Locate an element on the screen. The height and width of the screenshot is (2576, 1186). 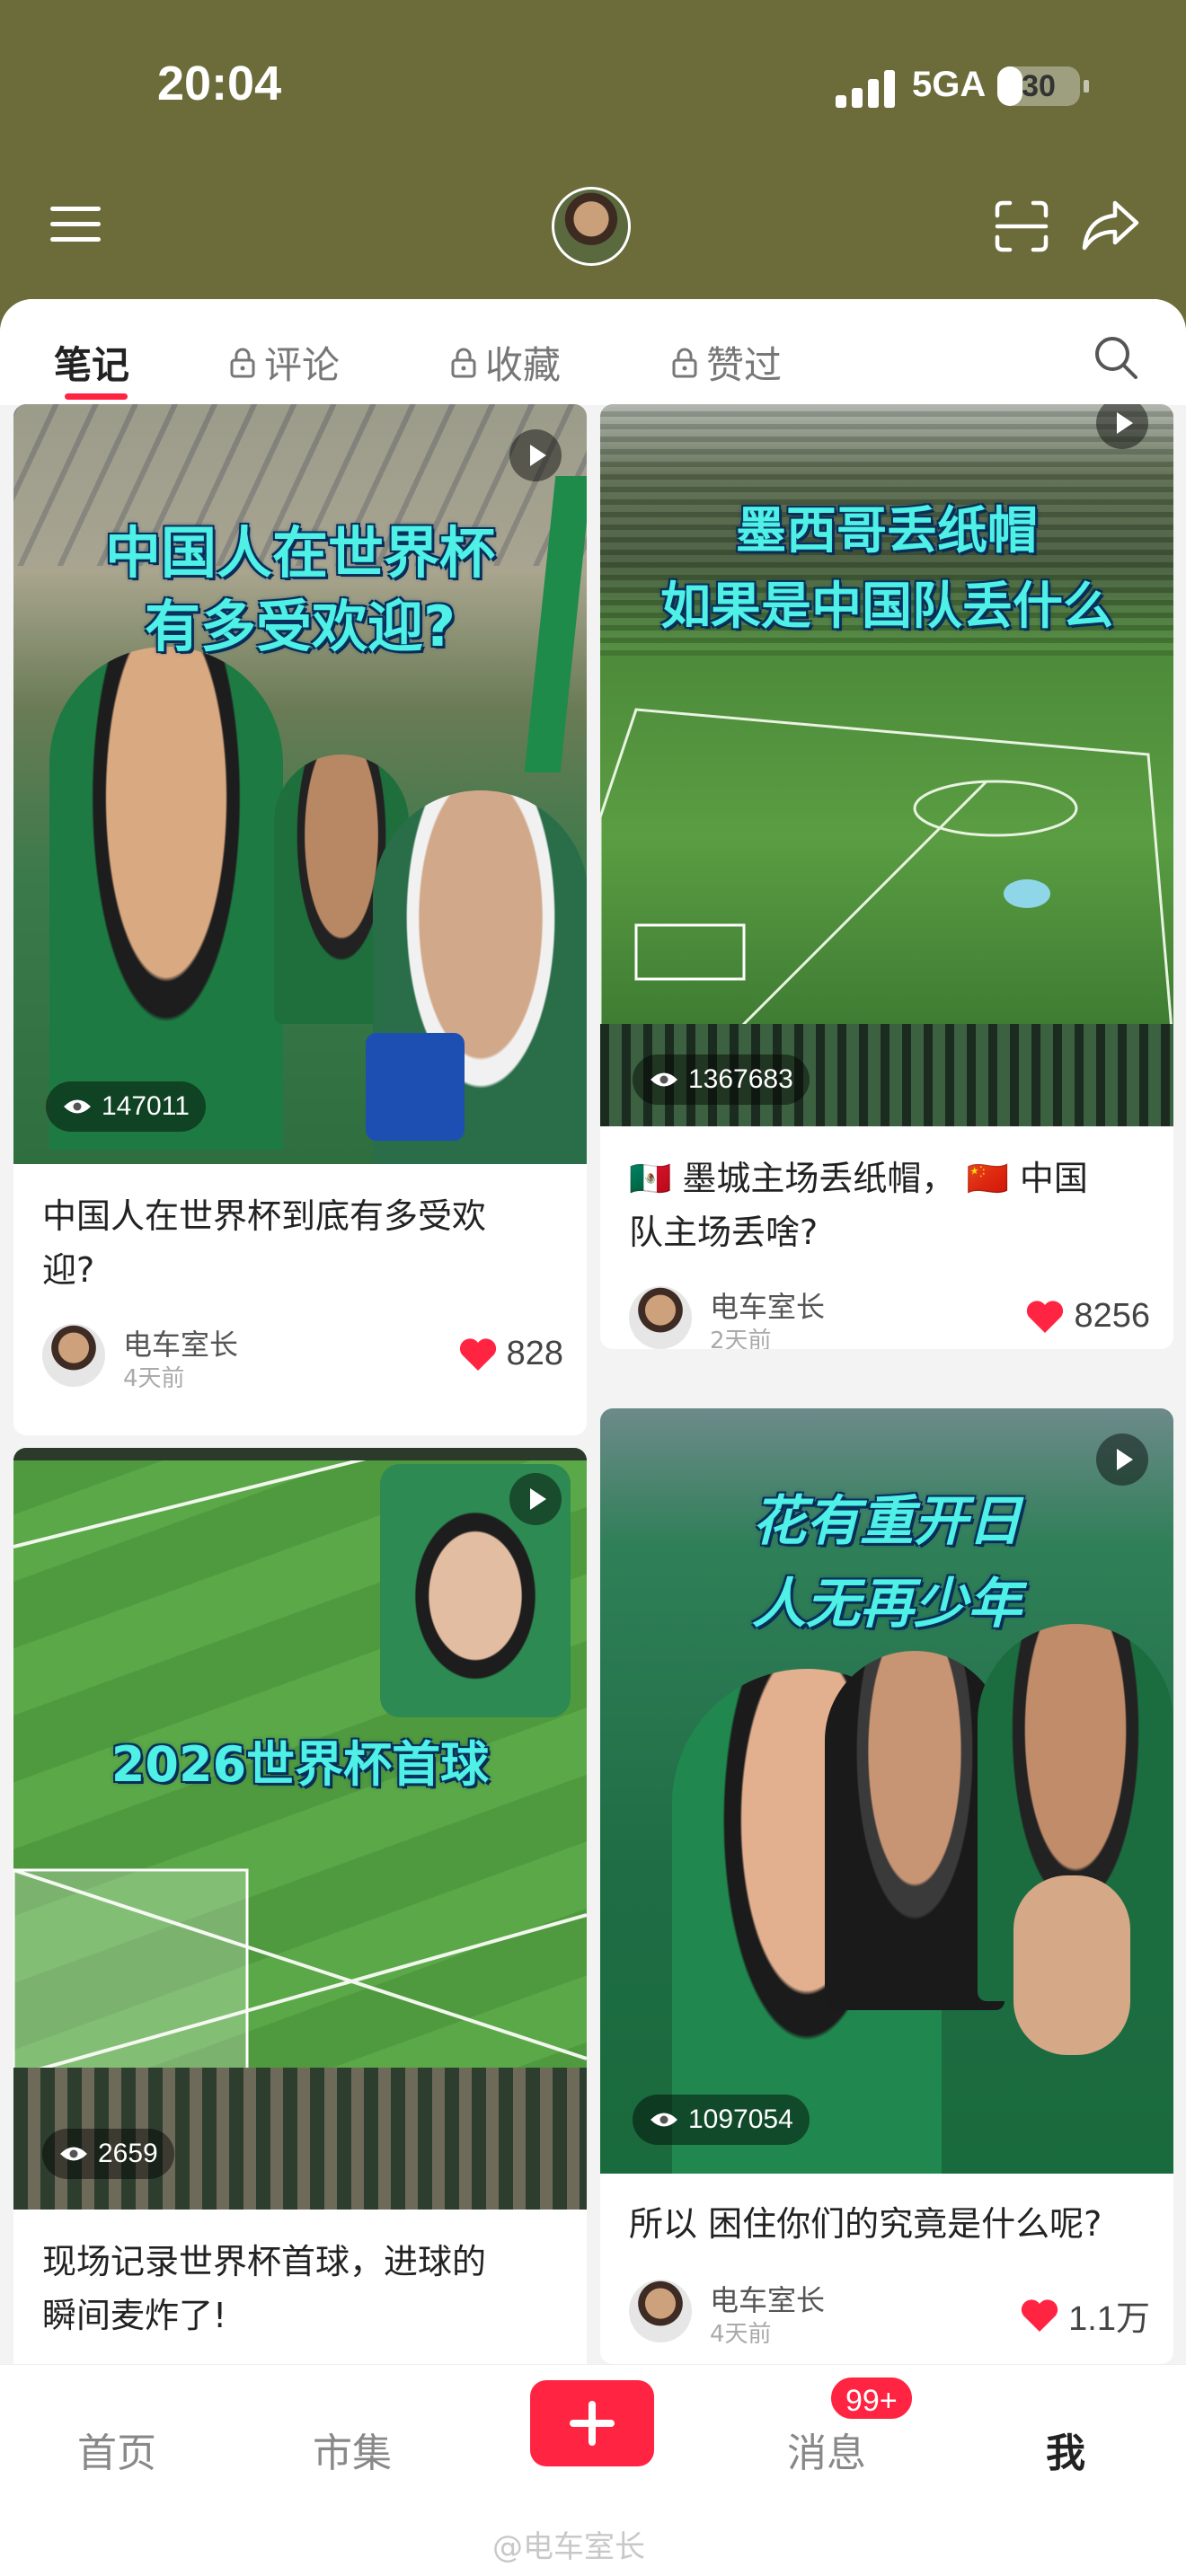
view-count: 1097054 is located at coordinates (721, 2120).